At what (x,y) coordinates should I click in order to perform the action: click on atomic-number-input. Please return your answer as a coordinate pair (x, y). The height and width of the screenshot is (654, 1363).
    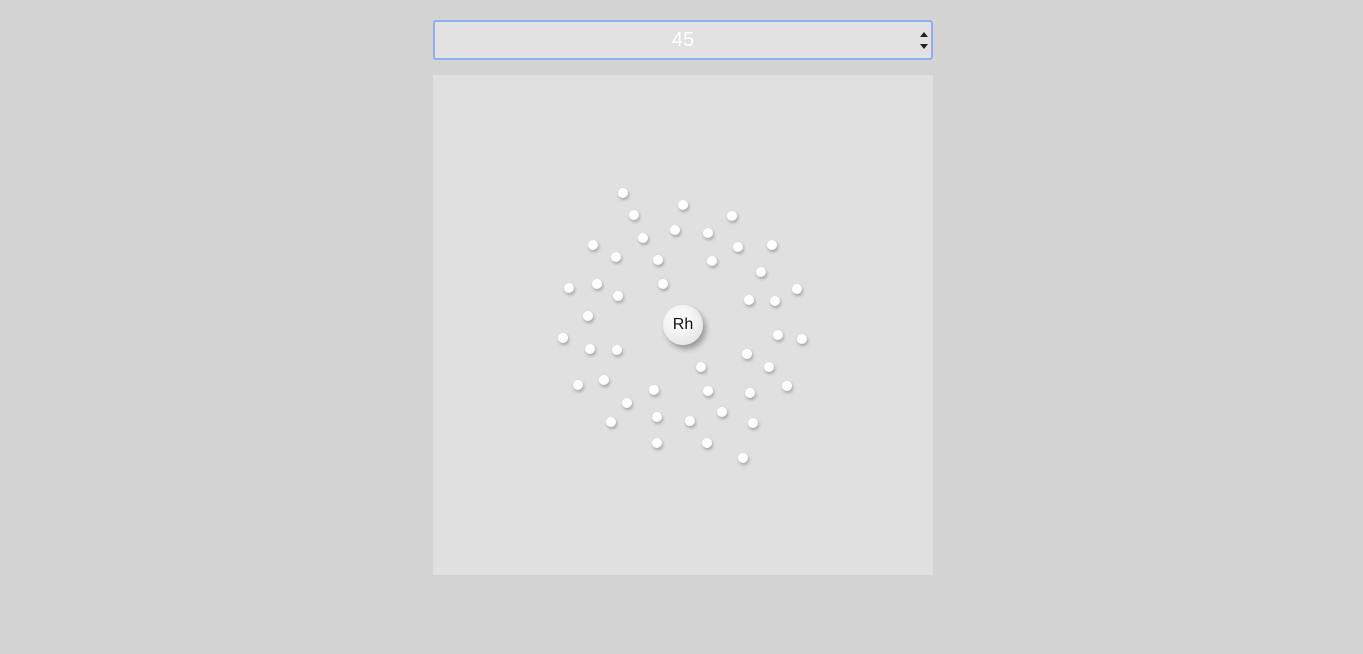
    Looking at the image, I should click on (683, 40).